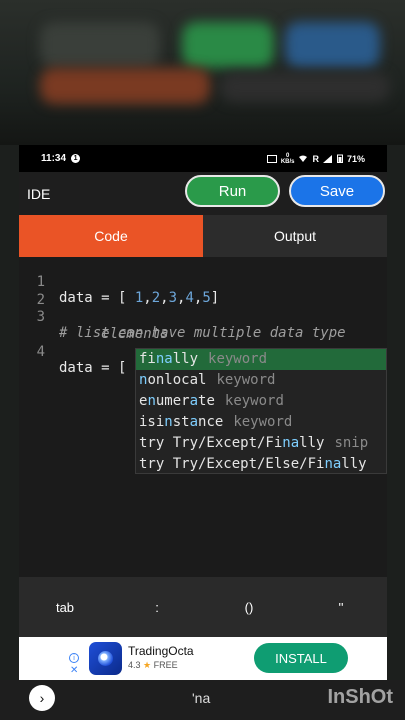 This screenshot has width=405, height=720. Describe the element at coordinates (360, 697) in the screenshot. I see `watermark: InShOt` at that location.